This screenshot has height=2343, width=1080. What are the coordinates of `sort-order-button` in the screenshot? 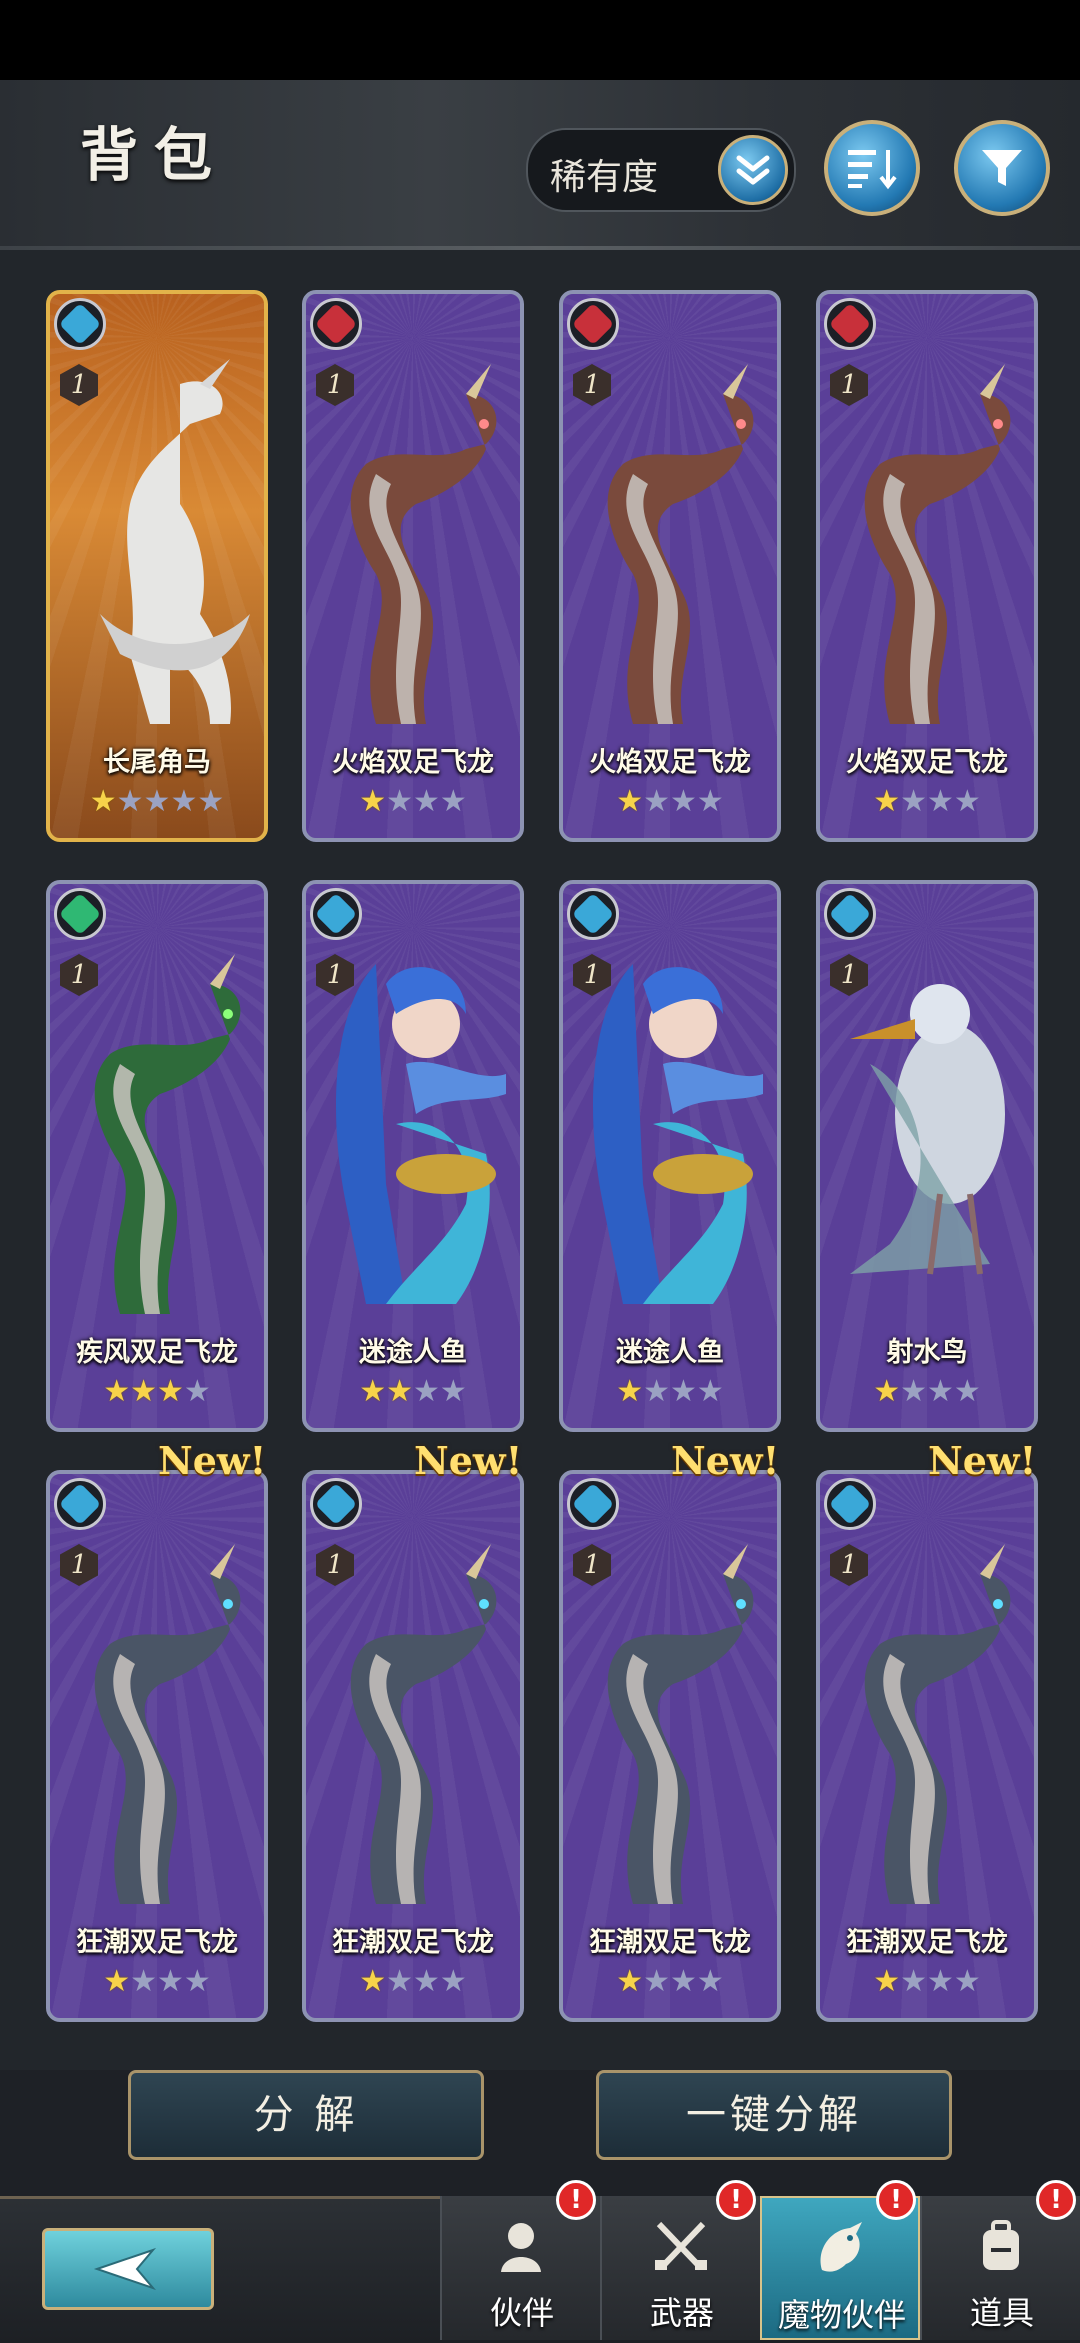 It's located at (872, 168).